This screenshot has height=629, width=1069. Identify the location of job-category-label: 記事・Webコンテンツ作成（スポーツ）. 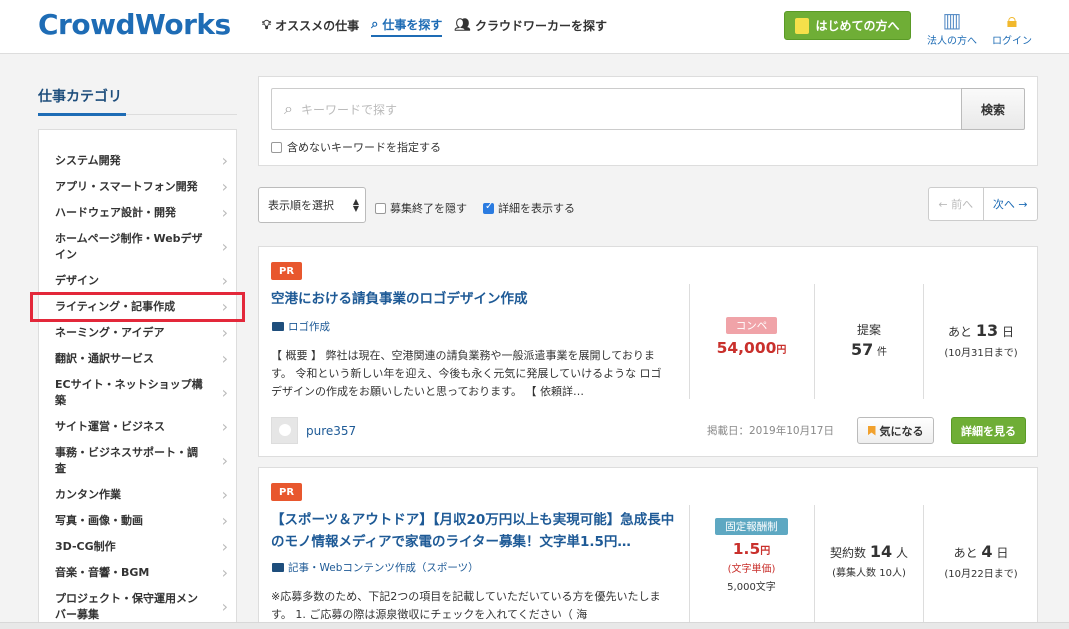
(383, 568).